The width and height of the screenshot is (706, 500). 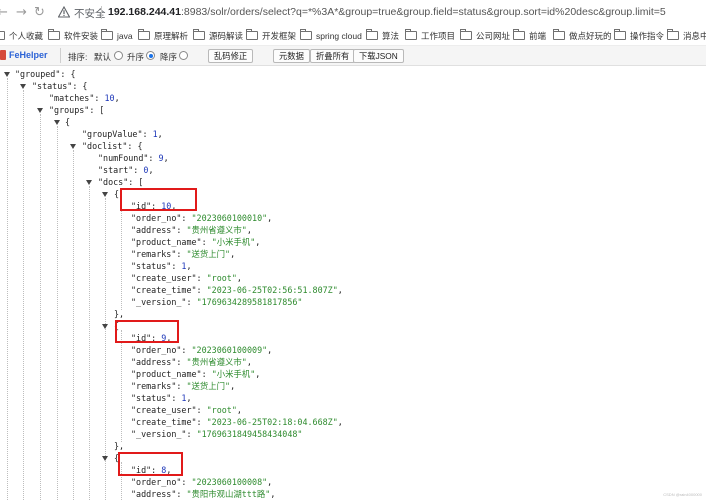 What do you see at coordinates (103, 57) in the screenshot?
I see `sort-default-label: 默认` at bounding box center [103, 57].